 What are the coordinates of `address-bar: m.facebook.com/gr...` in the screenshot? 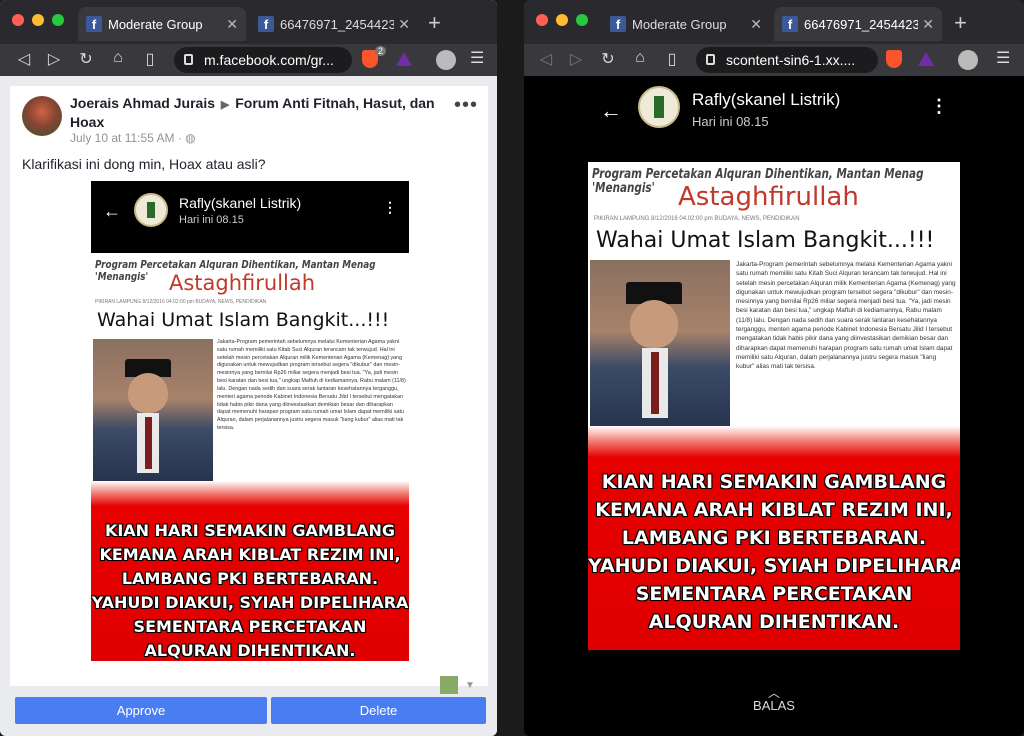 It's located at (263, 60).